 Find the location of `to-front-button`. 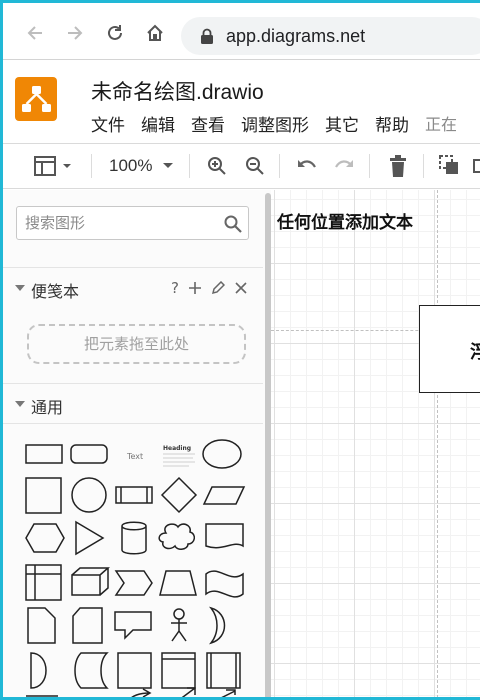

to-front-button is located at coordinates (450, 166).